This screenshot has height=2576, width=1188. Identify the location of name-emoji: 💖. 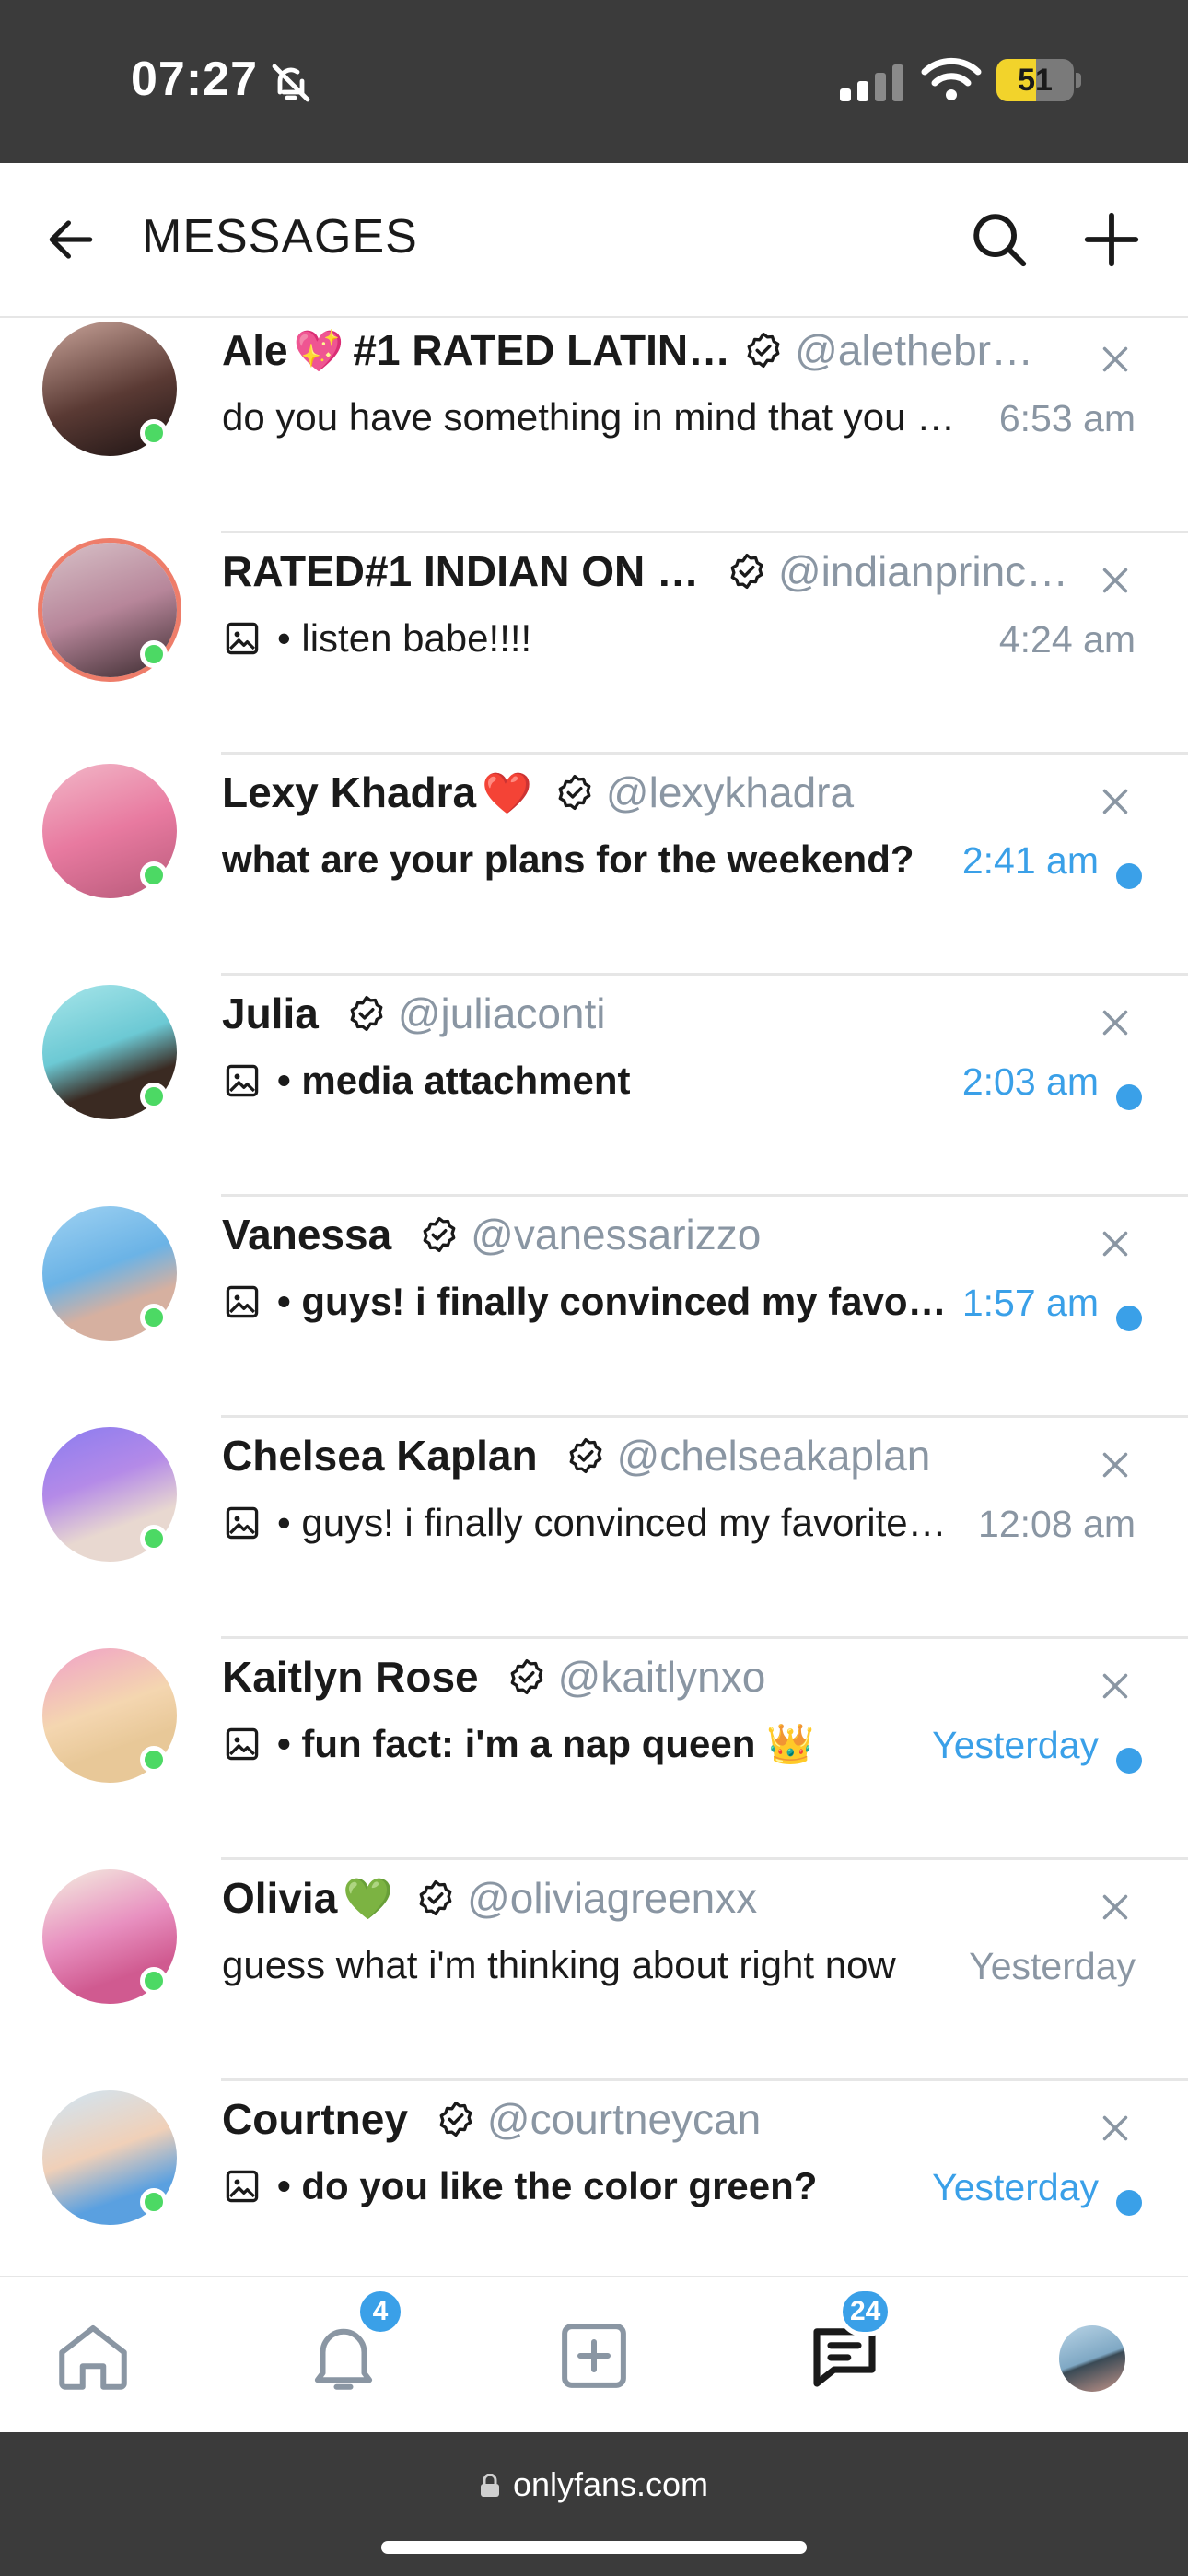
(318, 351).